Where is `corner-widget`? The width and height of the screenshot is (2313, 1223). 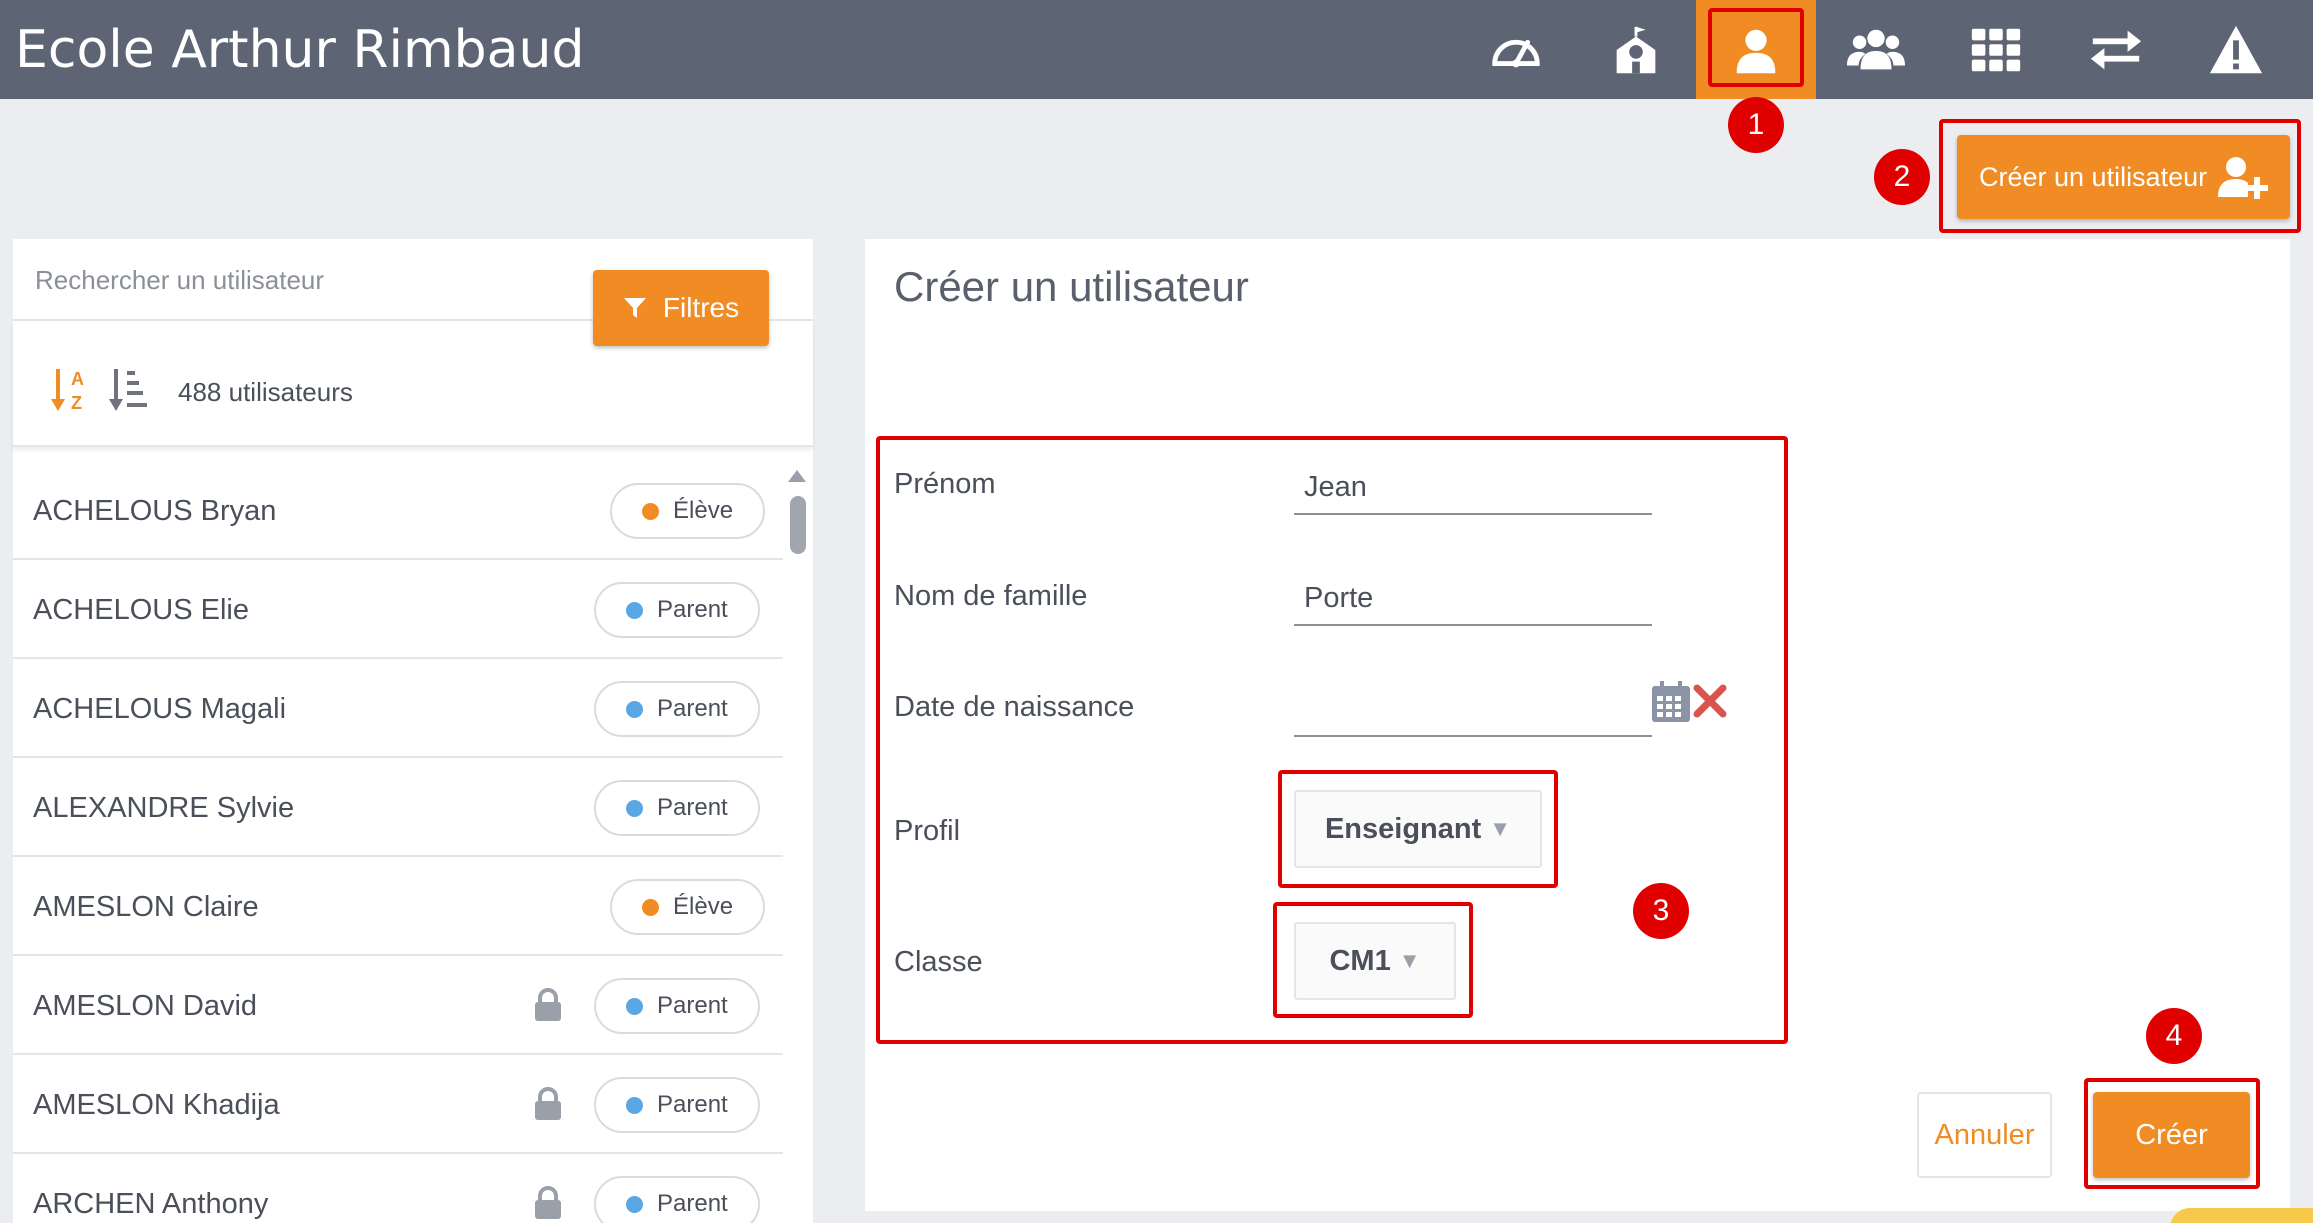 corner-widget is located at coordinates (2241, 1215).